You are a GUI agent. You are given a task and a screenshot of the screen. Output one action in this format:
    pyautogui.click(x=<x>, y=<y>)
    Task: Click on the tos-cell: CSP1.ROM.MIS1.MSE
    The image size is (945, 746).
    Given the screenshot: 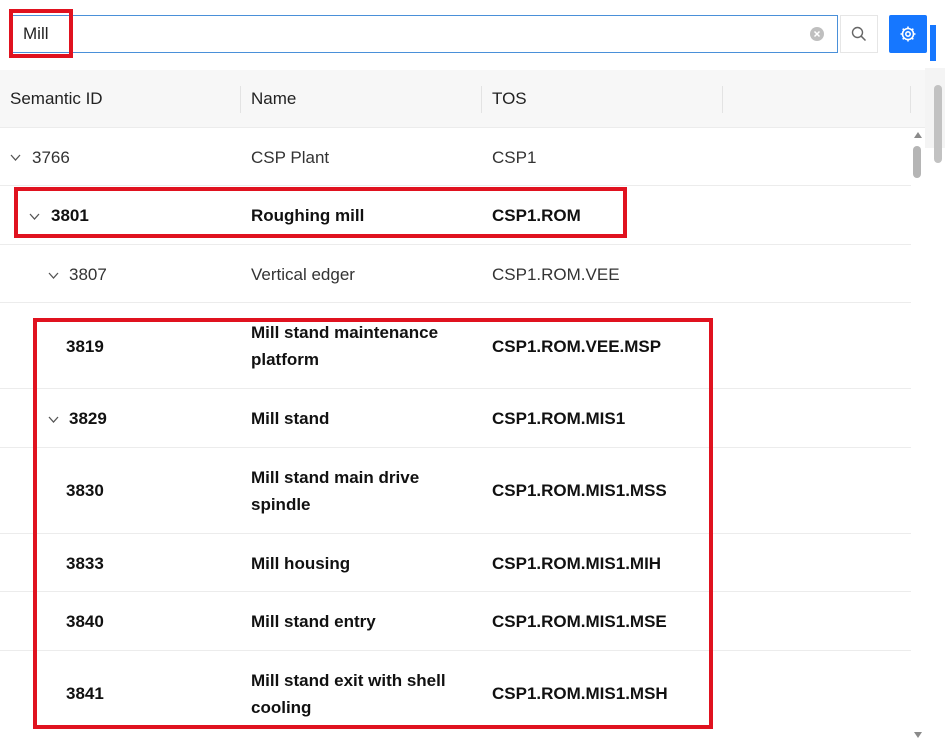 What is the action you would take?
    pyautogui.click(x=579, y=621)
    